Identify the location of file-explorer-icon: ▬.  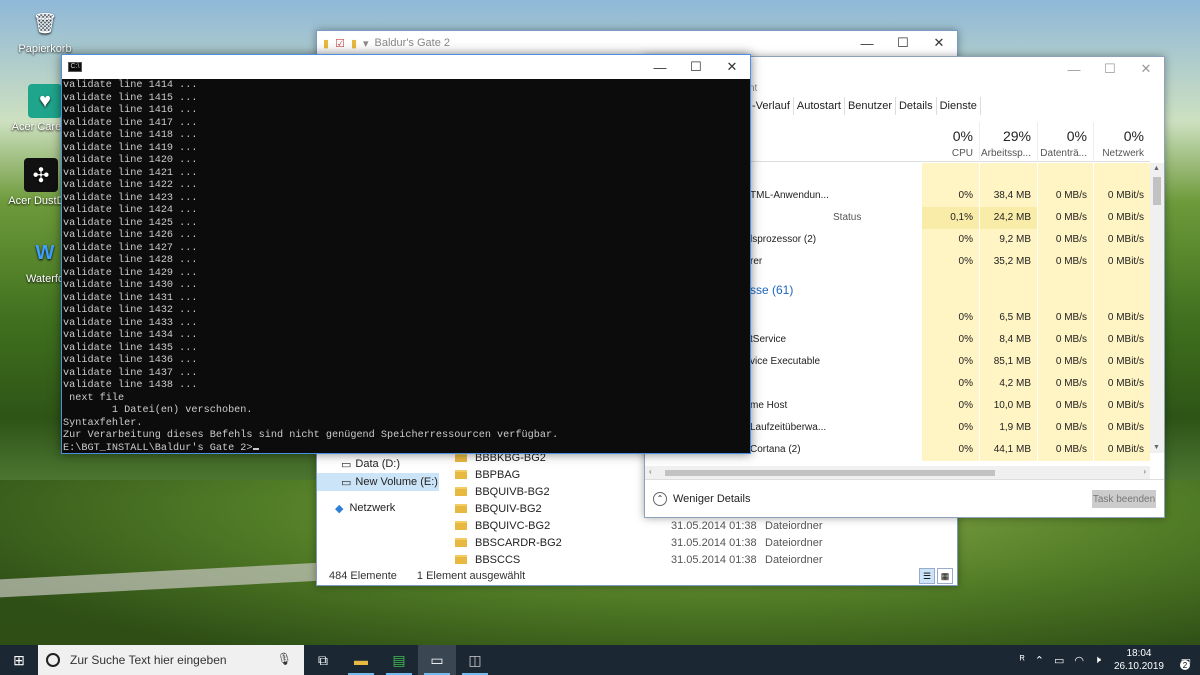
(361, 660).